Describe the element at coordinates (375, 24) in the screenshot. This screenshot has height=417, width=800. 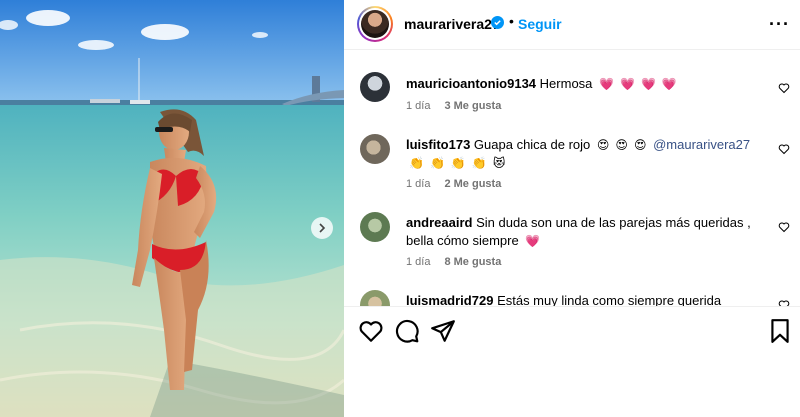
I see `author-avatar` at that location.